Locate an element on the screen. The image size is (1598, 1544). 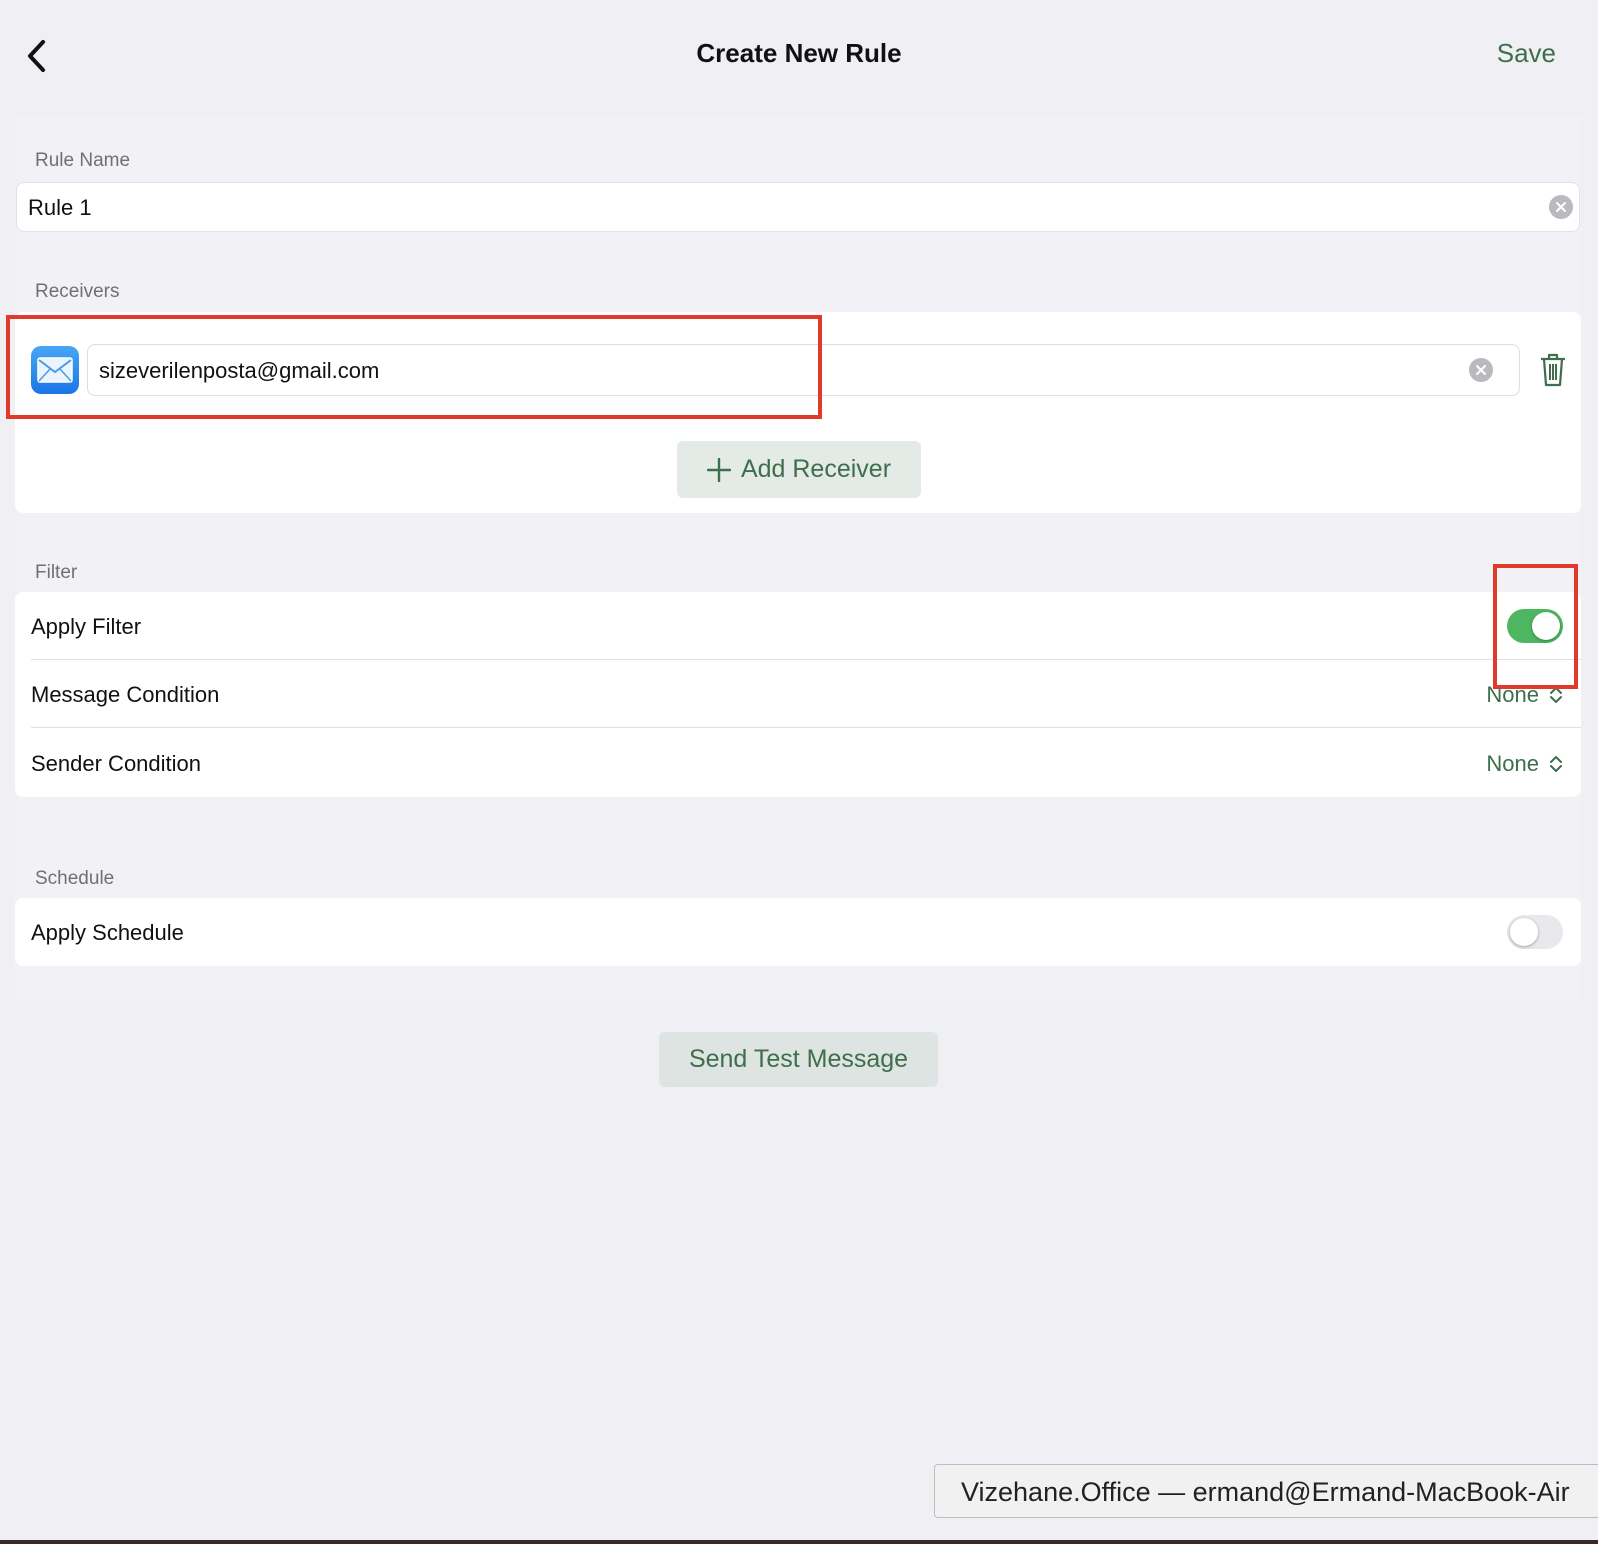
schedule-label: Schedule is located at coordinates (75, 878).